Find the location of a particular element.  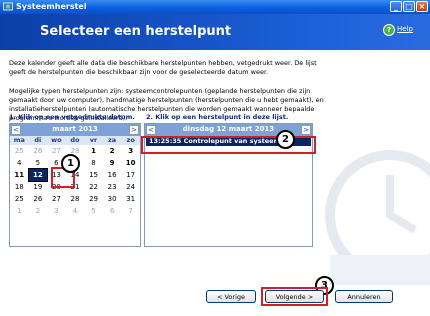

calendar-day: 16 is located at coordinates (112, 175).